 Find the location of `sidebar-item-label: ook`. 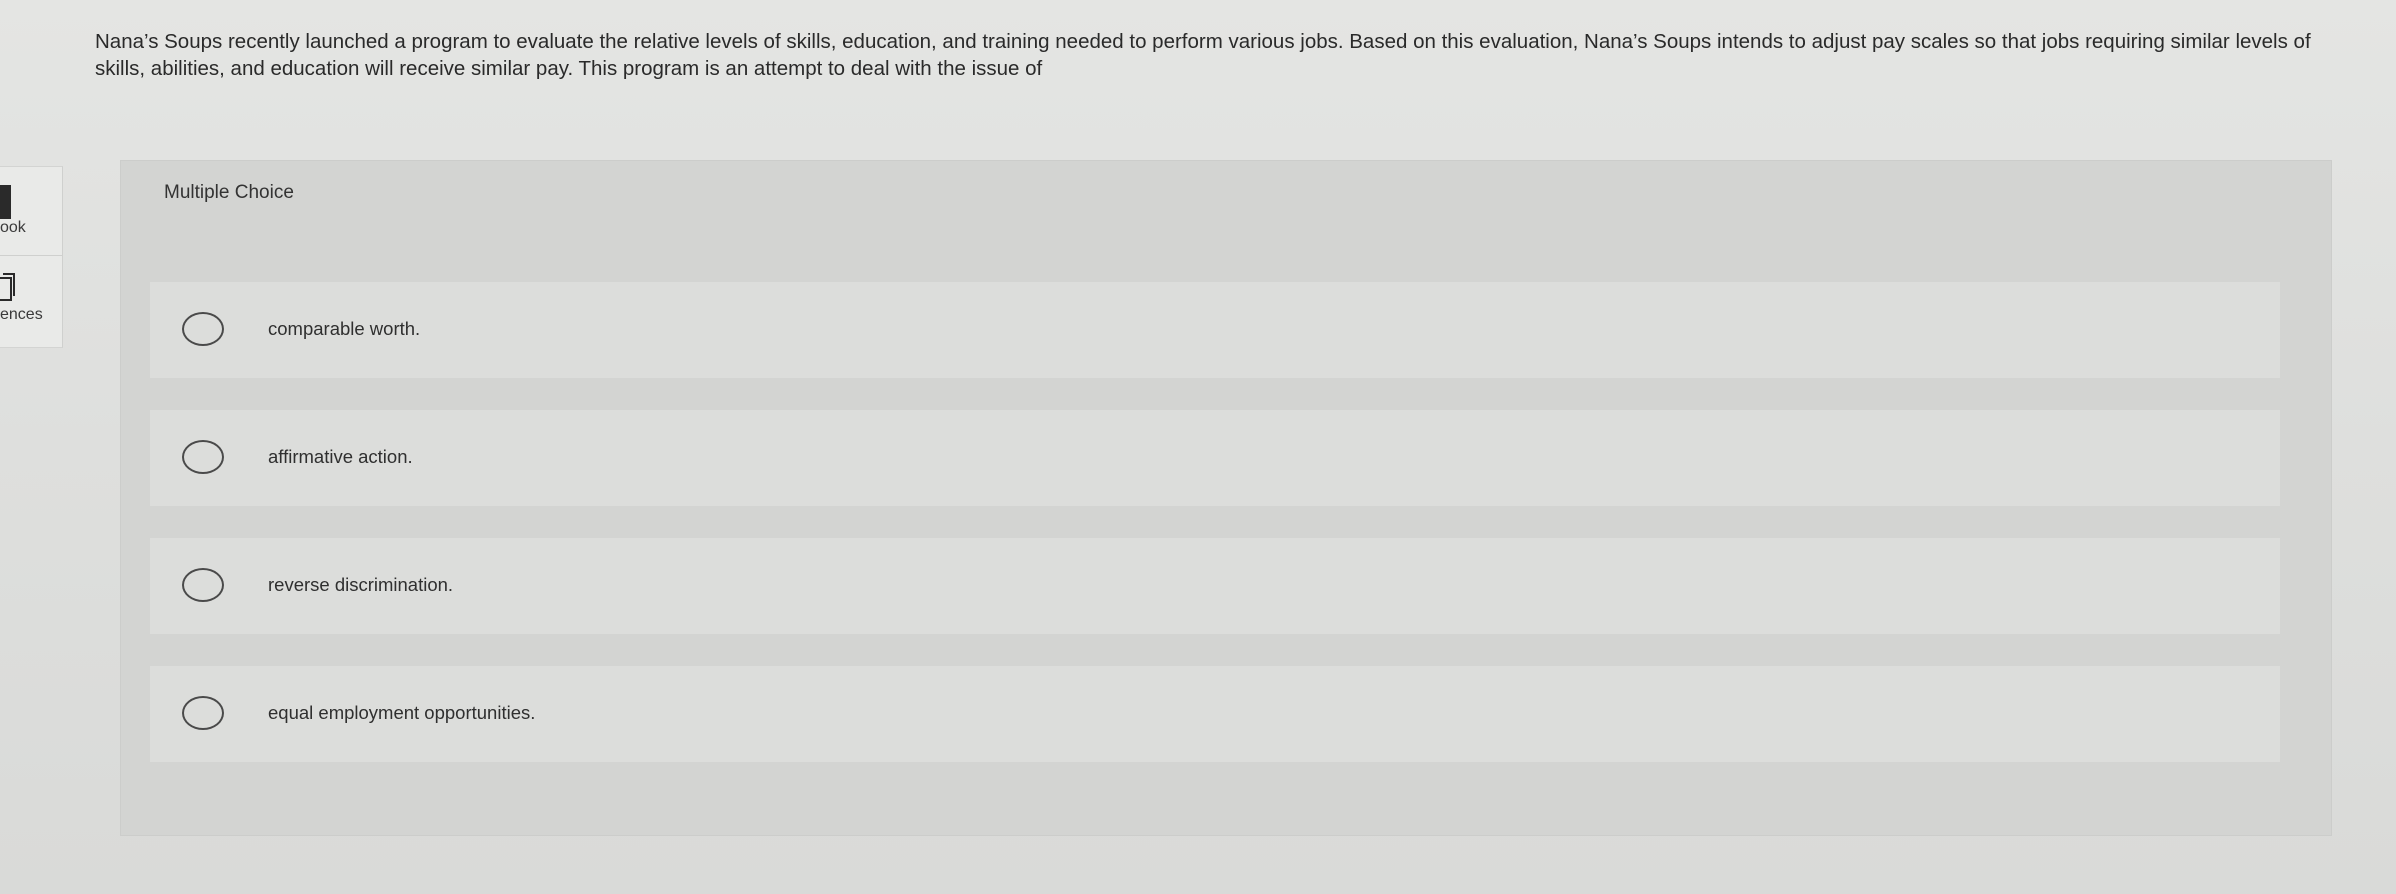

sidebar-item-label: ook is located at coordinates (13, 227).